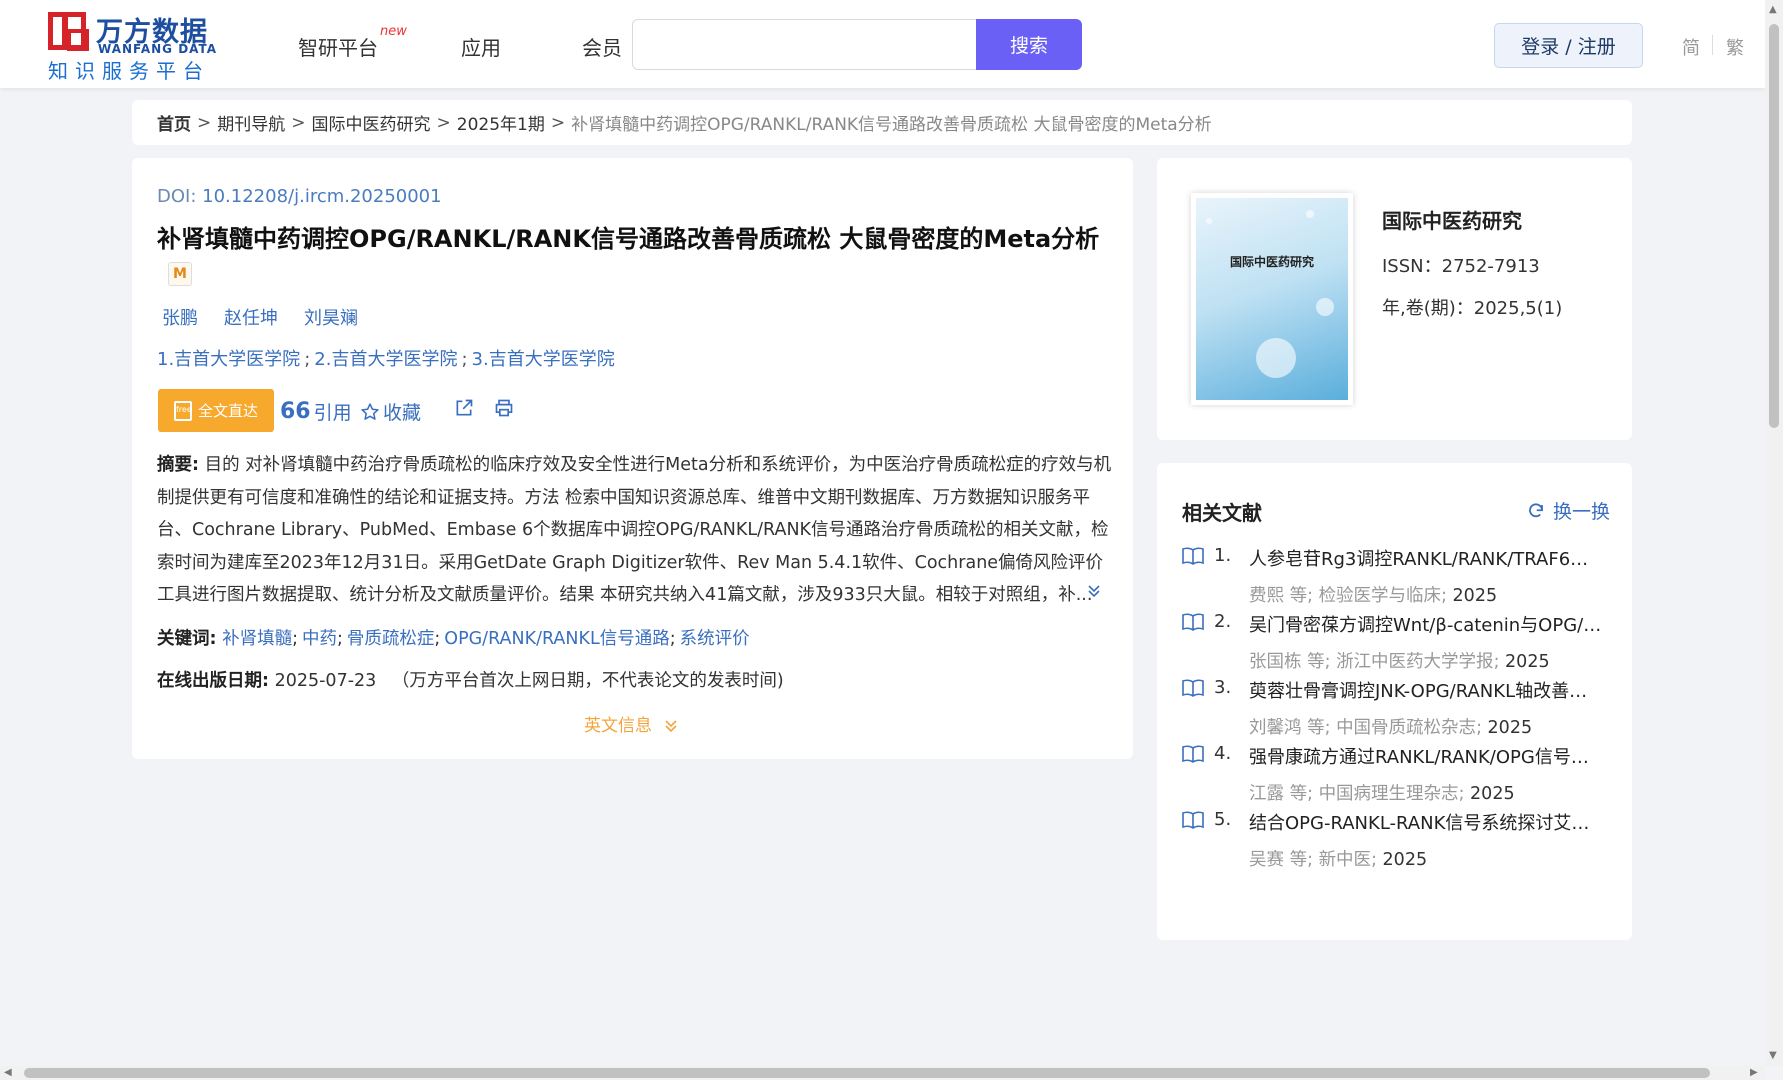 This screenshot has width=1783, height=1080. Describe the element at coordinates (319, 639) in the screenshot. I see `keyword-link: 中药` at that location.